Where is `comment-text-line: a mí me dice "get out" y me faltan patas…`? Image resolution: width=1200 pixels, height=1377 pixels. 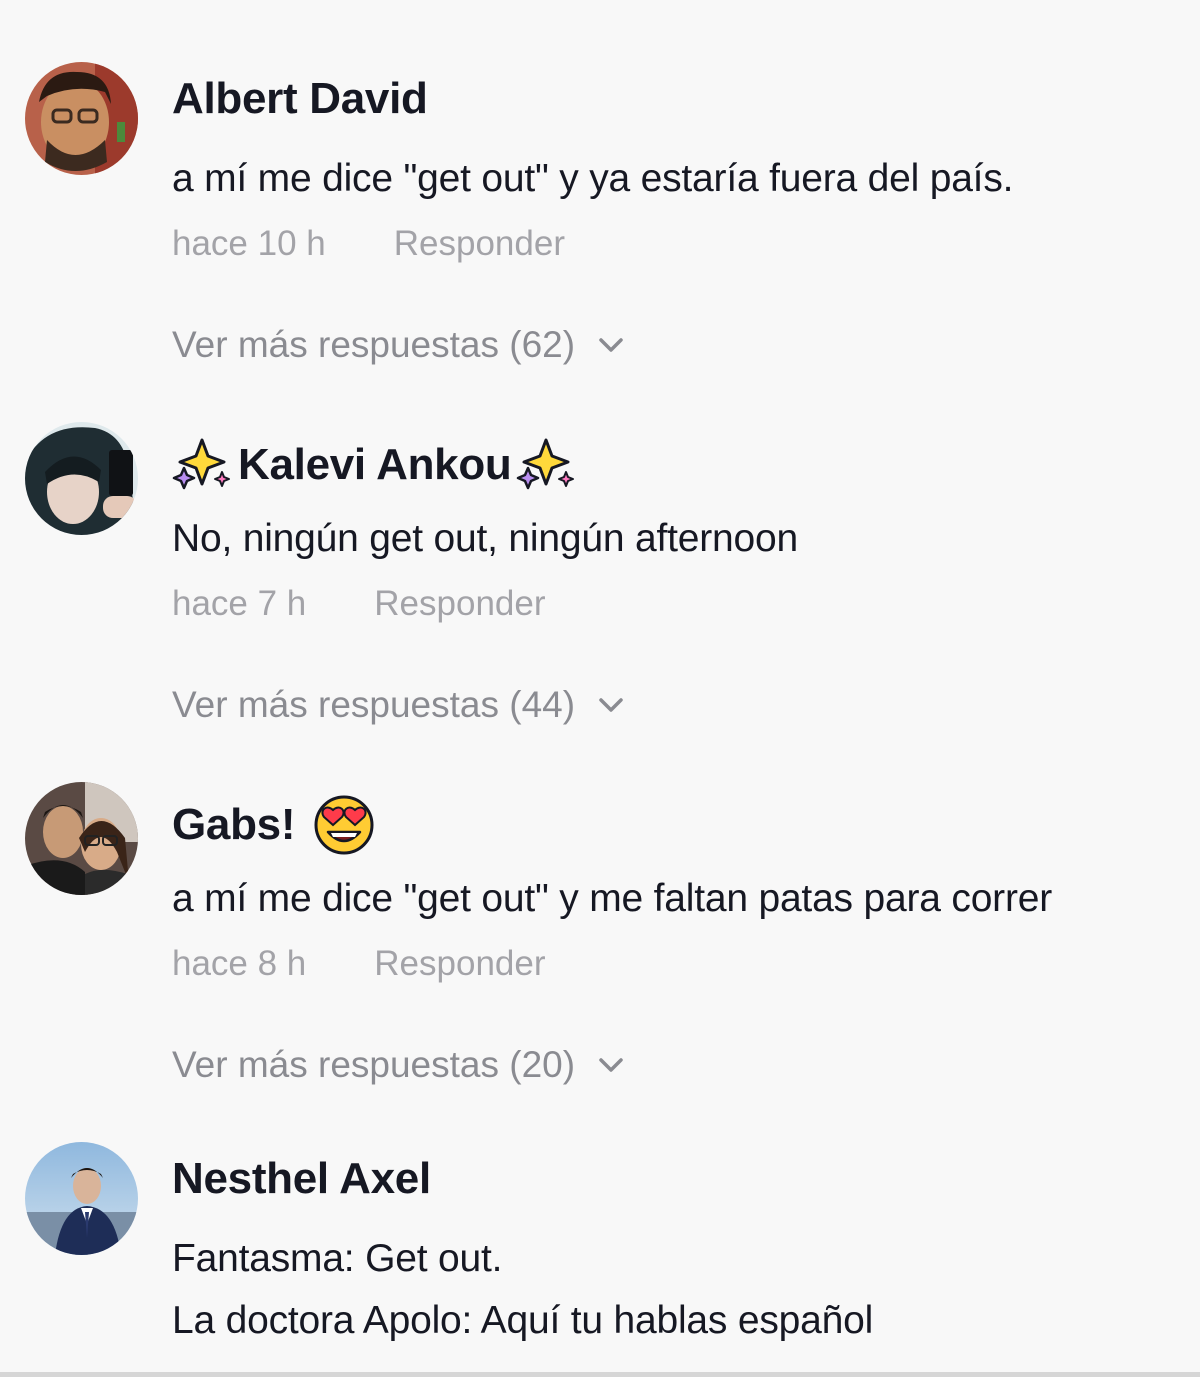 comment-text-line: a mí me dice "get out" y me faltan patas… is located at coordinates (612, 898).